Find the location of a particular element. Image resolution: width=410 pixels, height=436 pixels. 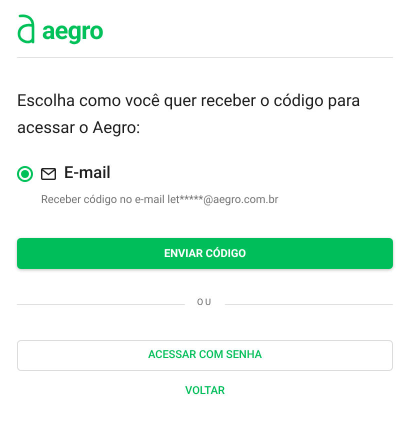

brand-name: aegro is located at coordinates (72, 31).